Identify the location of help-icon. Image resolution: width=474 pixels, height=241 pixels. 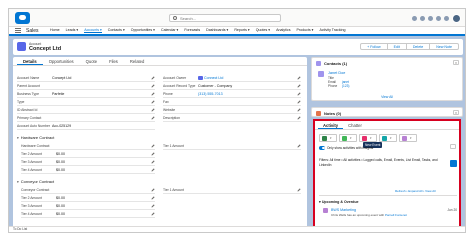
(430, 18).